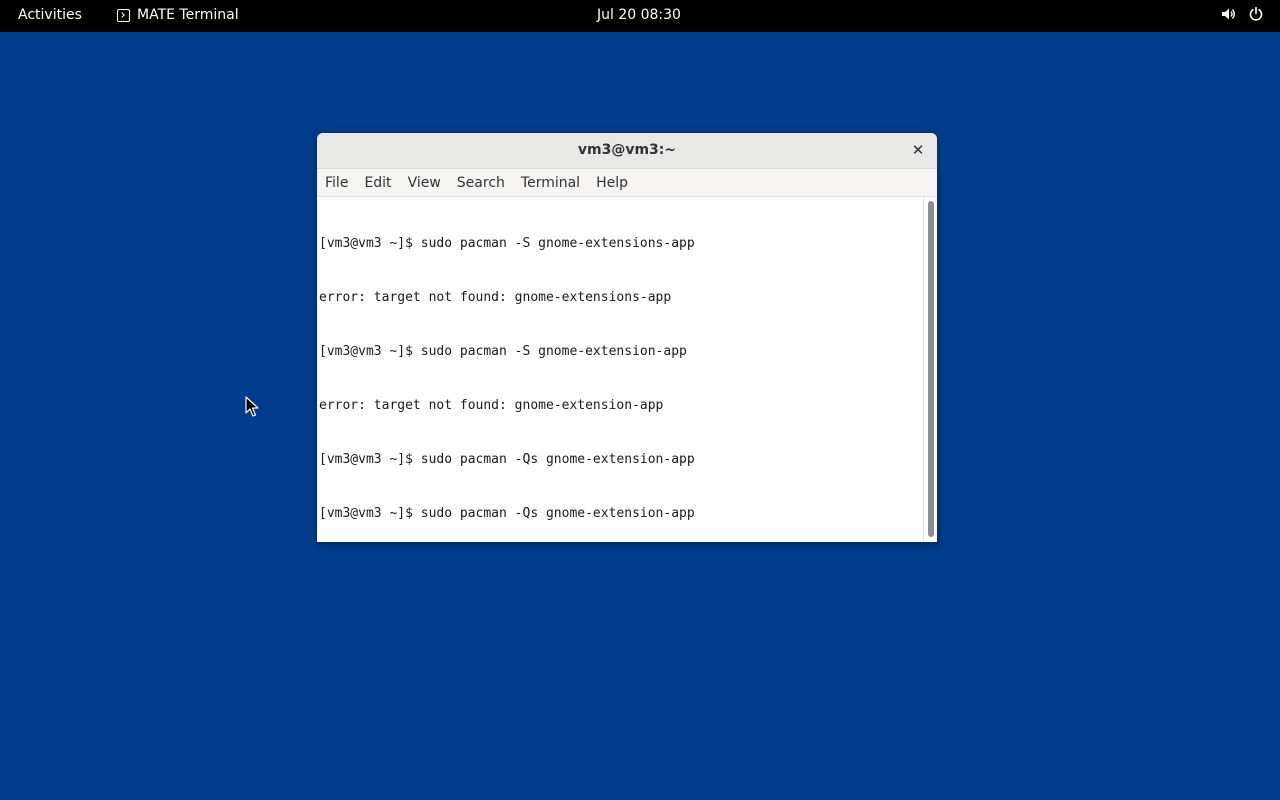 This screenshot has height=800, width=1280. I want to click on clock: Jul 20 08:30, so click(639, 15).